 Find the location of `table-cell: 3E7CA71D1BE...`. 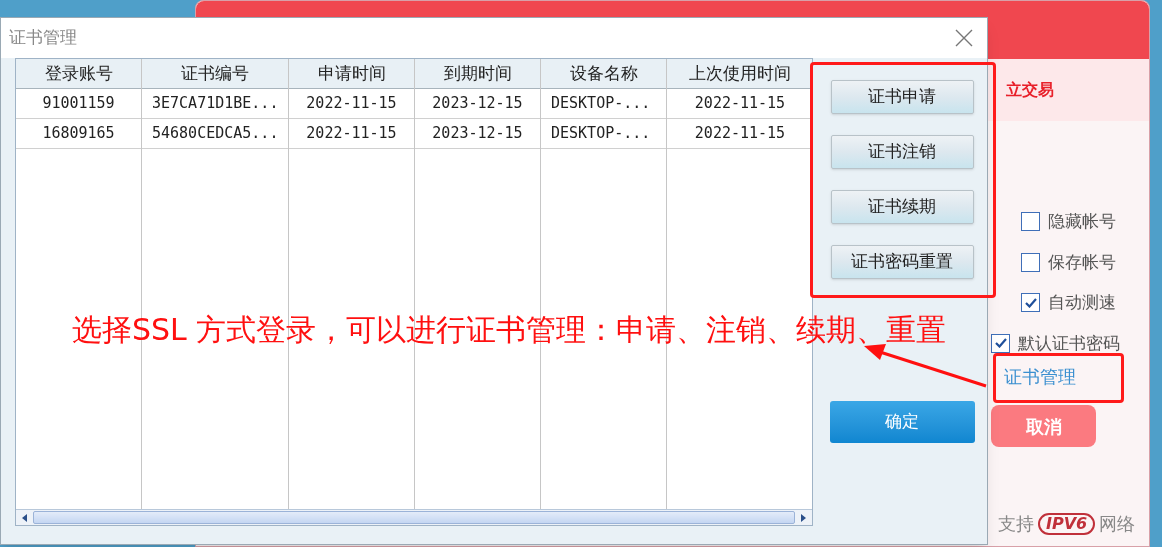

table-cell: 3E7CA71D1BE... is located at coordinates (215, 104).